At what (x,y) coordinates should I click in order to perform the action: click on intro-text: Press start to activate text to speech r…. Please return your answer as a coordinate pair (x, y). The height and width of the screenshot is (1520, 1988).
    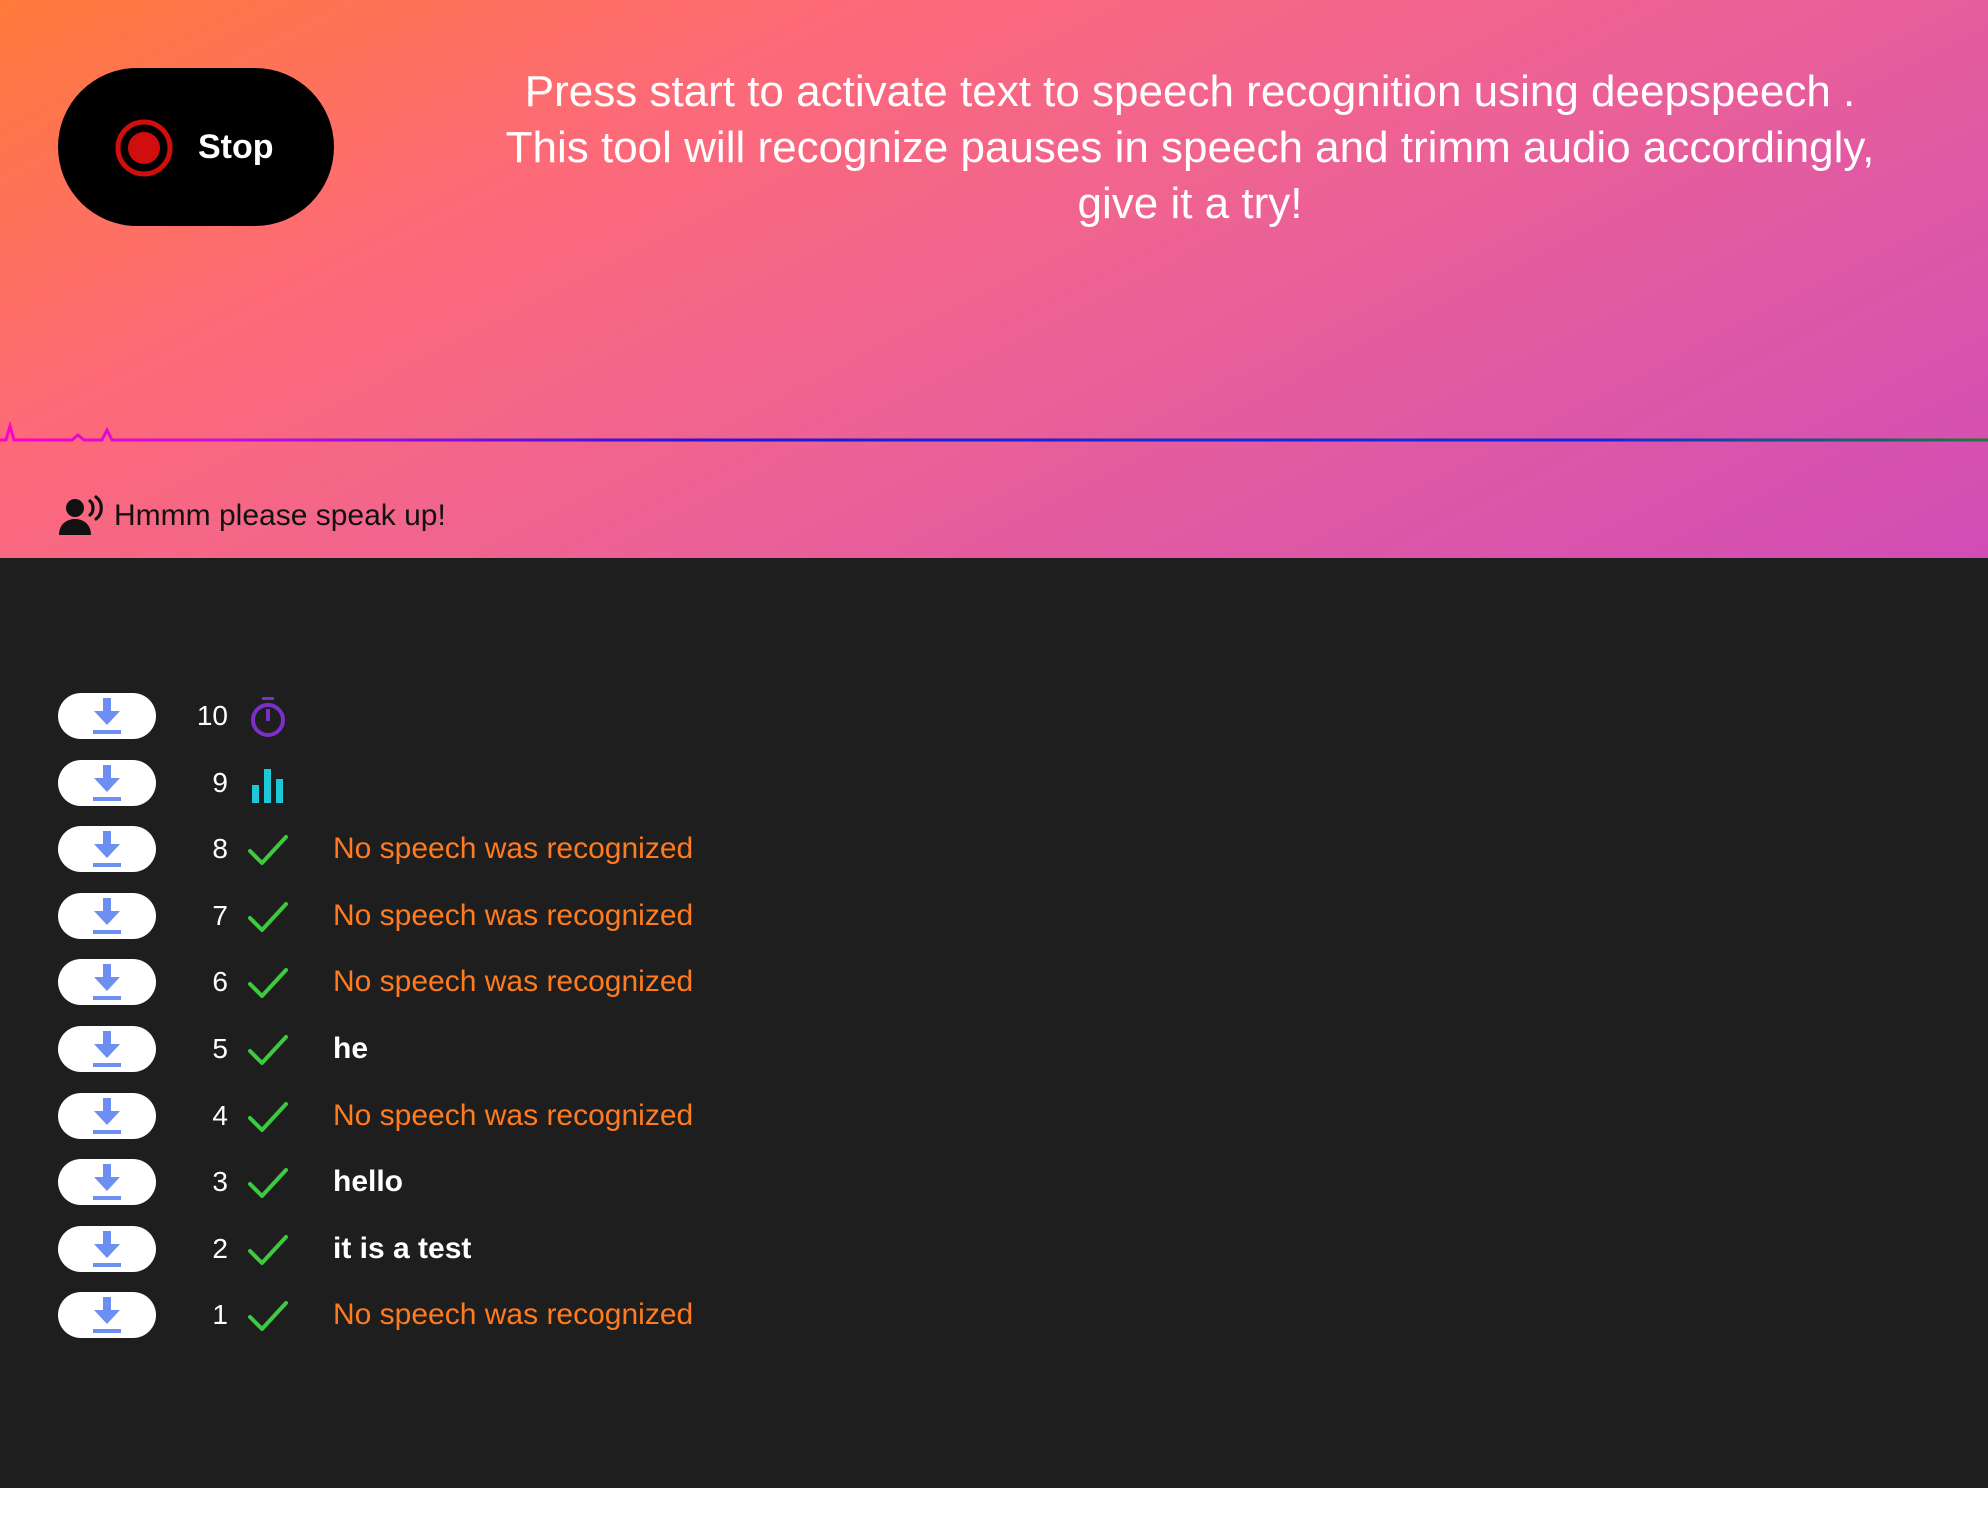
    Looking at the image, I should click on (1190, 148).